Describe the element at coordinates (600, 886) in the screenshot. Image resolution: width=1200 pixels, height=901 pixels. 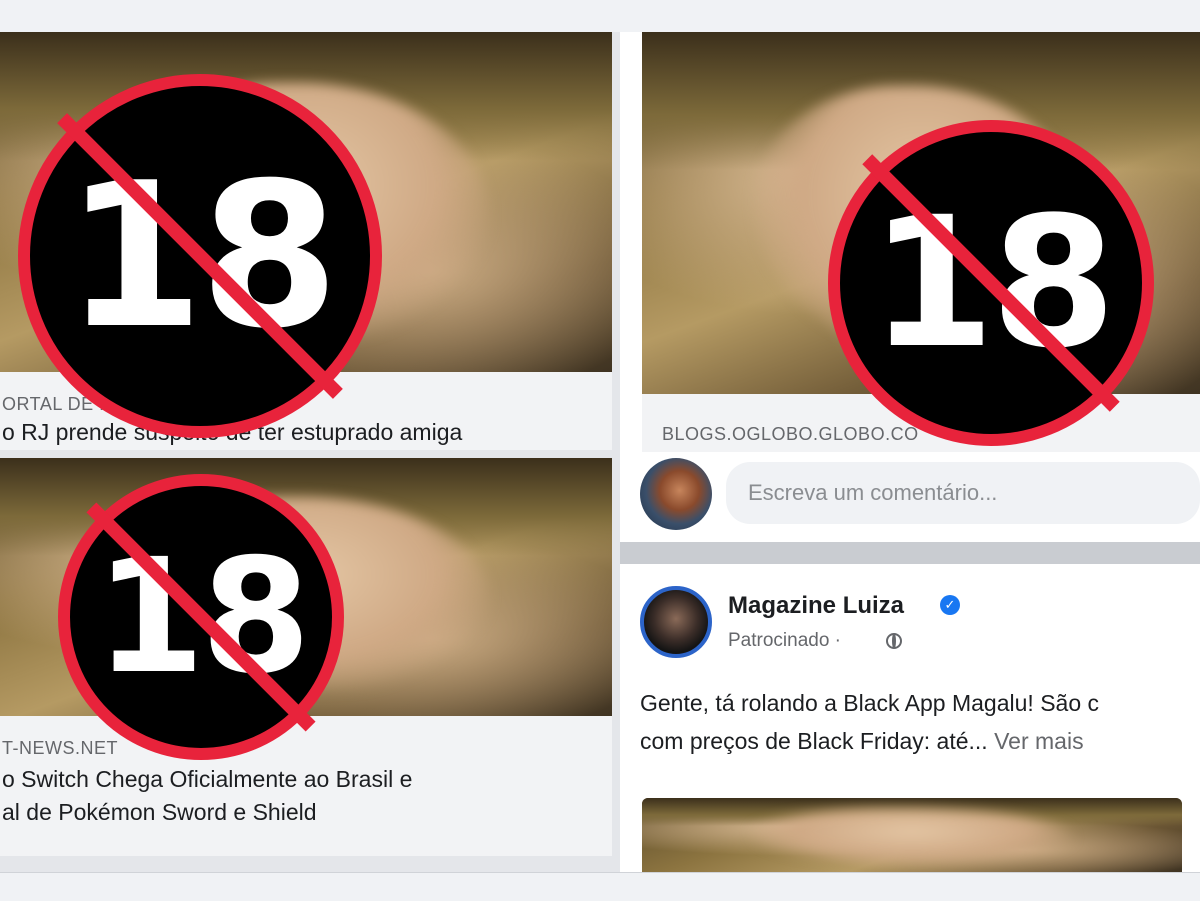
I see `bottom-bar` at that location.